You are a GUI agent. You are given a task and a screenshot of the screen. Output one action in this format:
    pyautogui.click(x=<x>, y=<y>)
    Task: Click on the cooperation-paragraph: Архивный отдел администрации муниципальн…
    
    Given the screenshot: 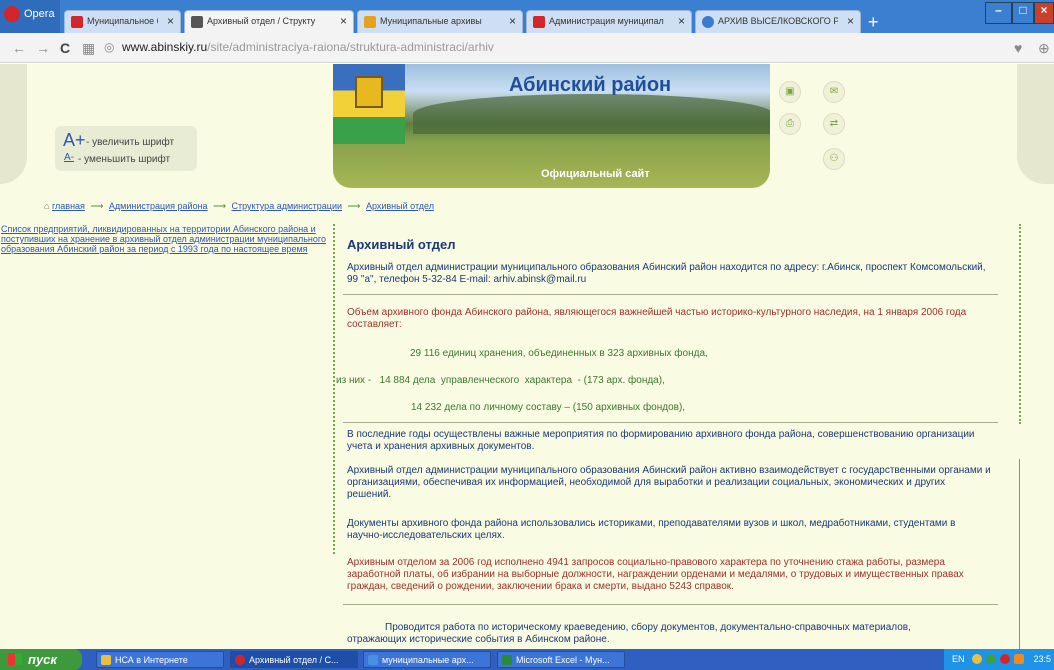 What is the action you would take?
    pyautogui.click(x=669, y=482)
    